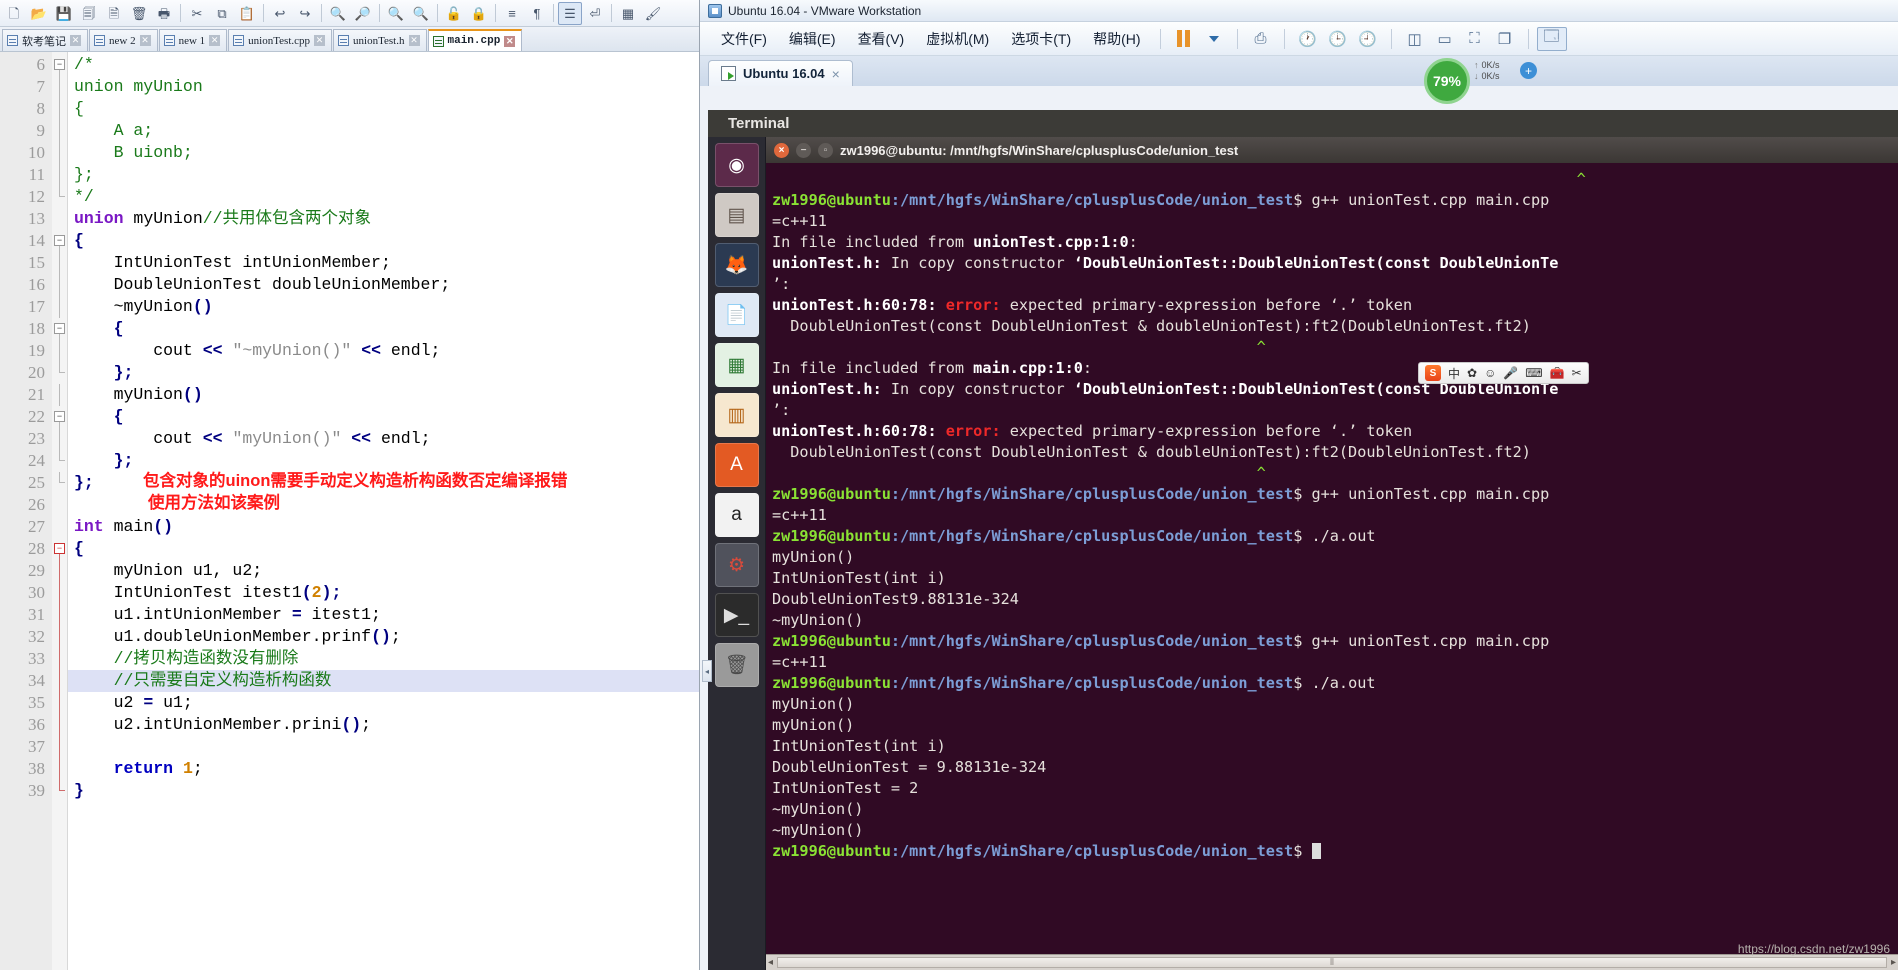 This screenshot has height=970, width=1898. Describe the element at coordinates (383, 285) in the screenshot. I see `code-line: DoubleUnionTest doubleUnionMember;` at that location.